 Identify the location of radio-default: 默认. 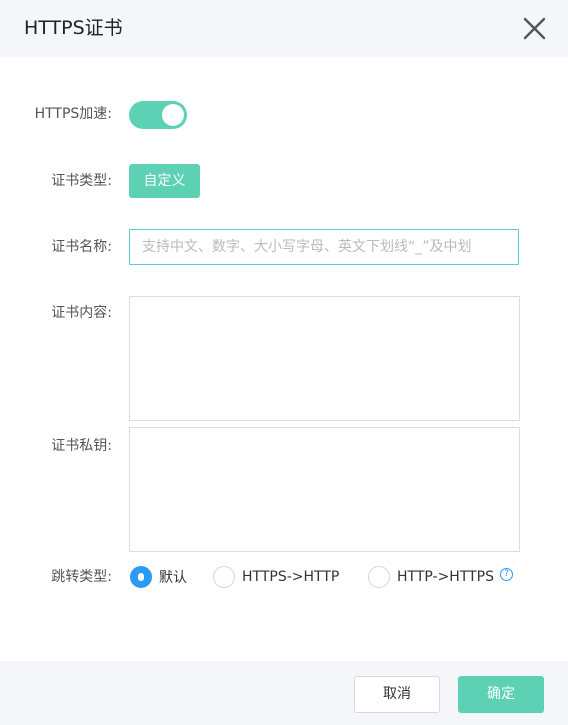
(158, 577).